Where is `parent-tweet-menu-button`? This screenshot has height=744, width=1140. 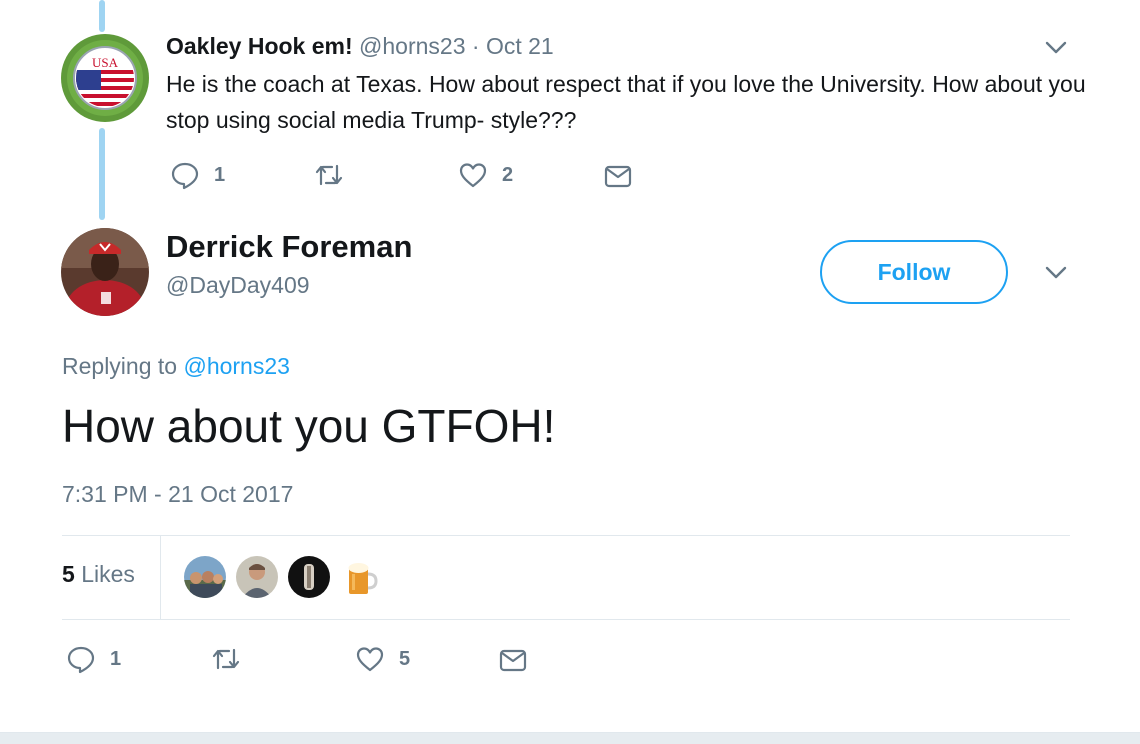 parent-tweet-menu-button is located at coordinates (1056, 48).